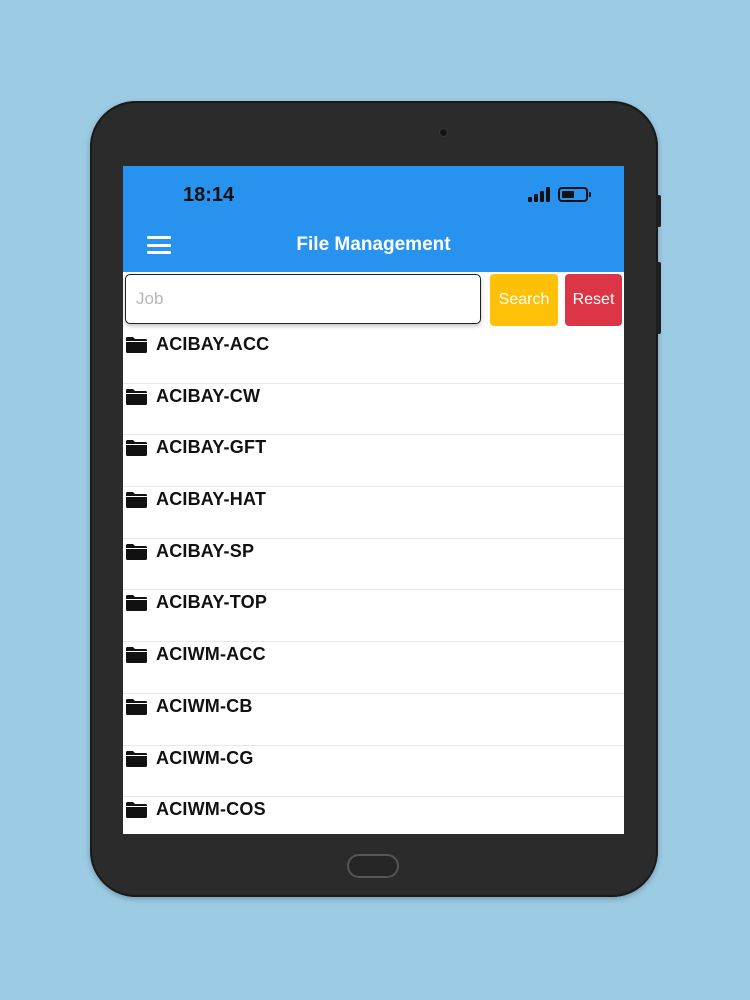  What do you see at coordinates (213, 344) in the screenshot?
I see `folder-name: ACIBAY-ACC` at bounding box center [213, 344].